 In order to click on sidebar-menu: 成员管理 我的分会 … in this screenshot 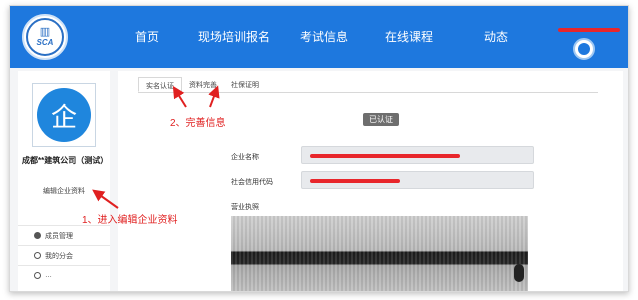, I will do `click(64, 255)`.